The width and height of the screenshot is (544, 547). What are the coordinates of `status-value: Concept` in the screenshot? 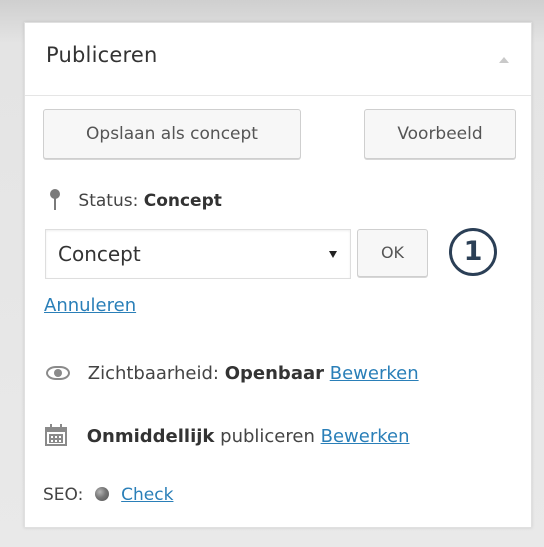 It's located at (182, 201).